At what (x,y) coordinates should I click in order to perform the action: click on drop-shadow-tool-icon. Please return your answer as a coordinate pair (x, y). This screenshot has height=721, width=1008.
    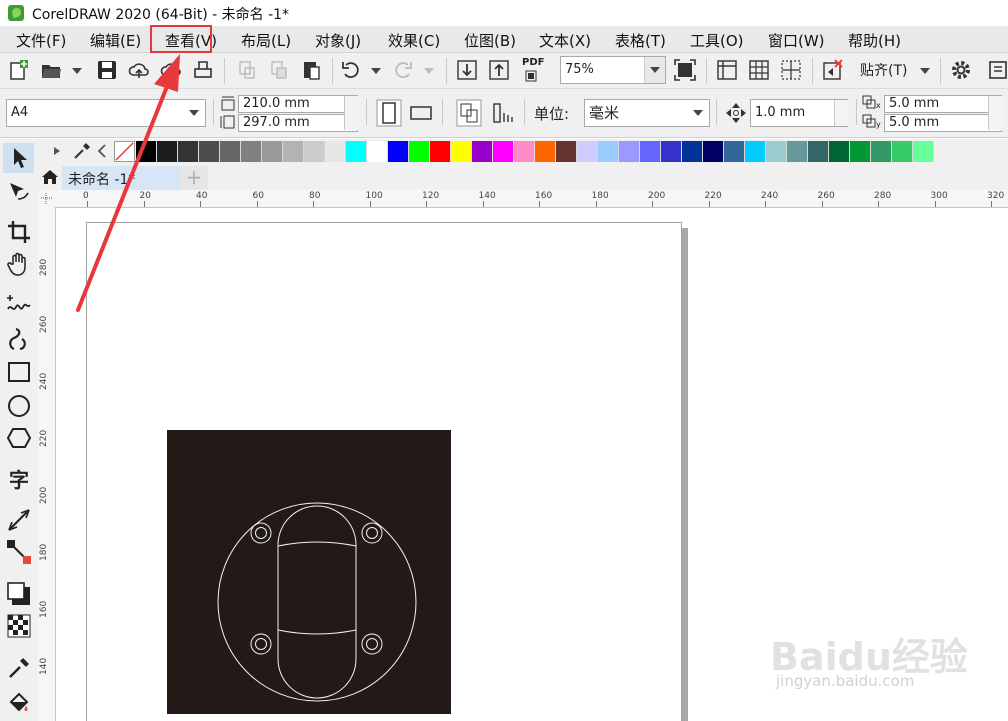
    Looking at the image, I should click on (19, 594).